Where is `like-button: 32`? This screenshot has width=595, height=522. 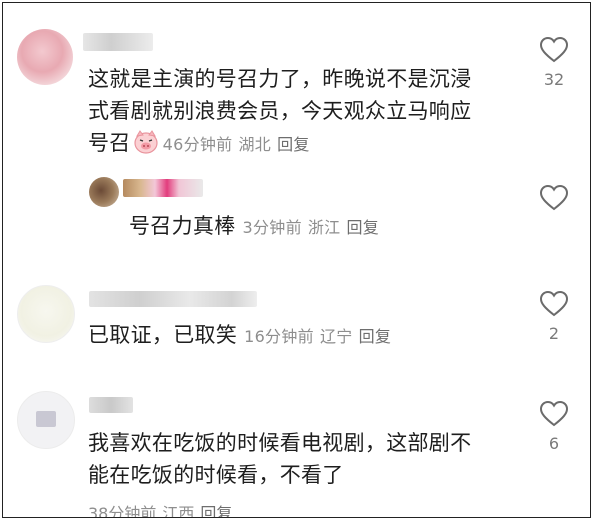 like-button: 32 is located at coordinates (554, 62).